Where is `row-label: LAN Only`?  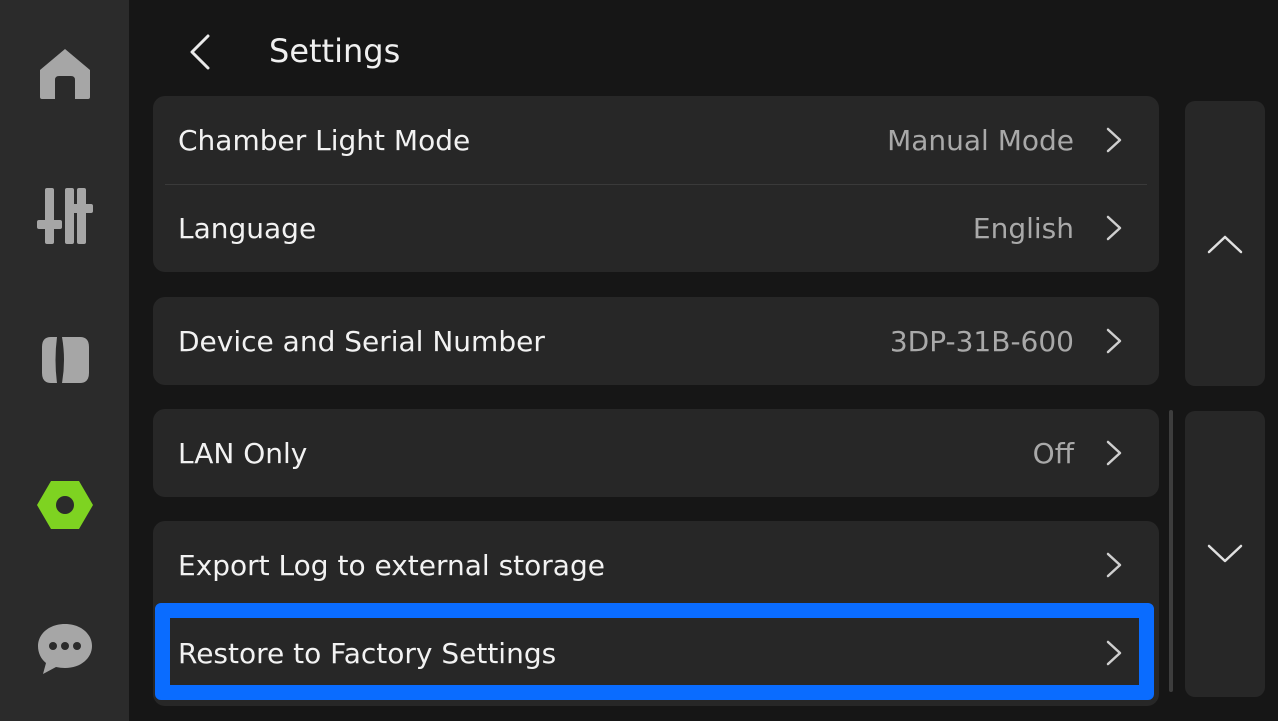 row-label: LAN Only is located at coordinates (243, 453).